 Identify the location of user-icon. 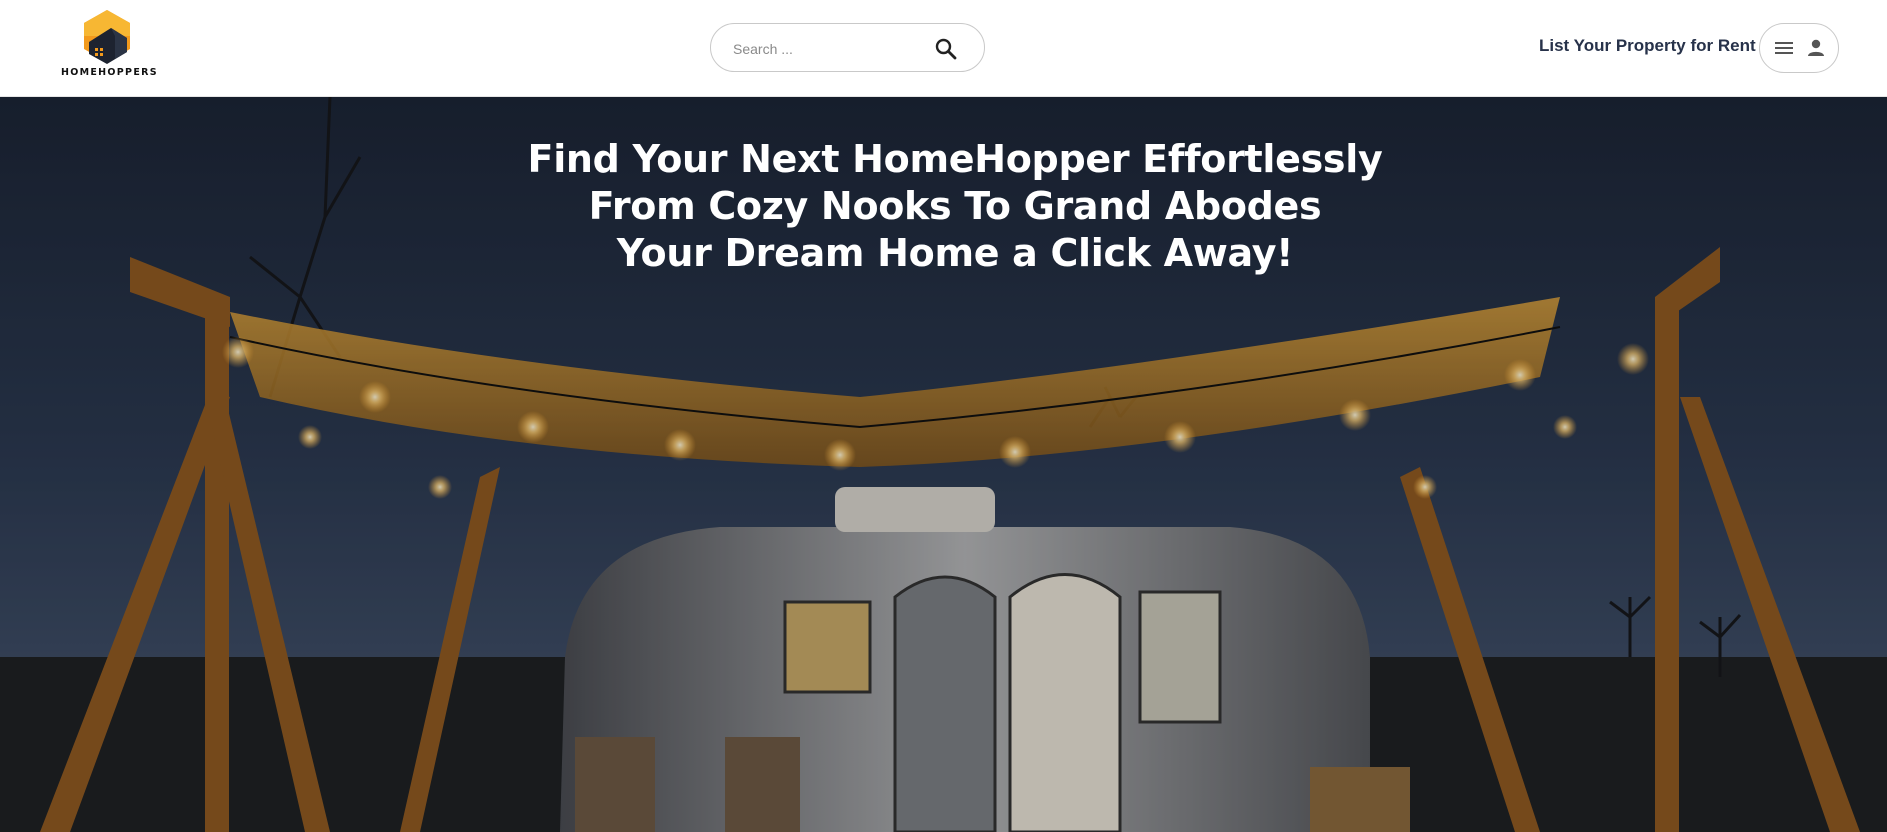
(1816, 47).